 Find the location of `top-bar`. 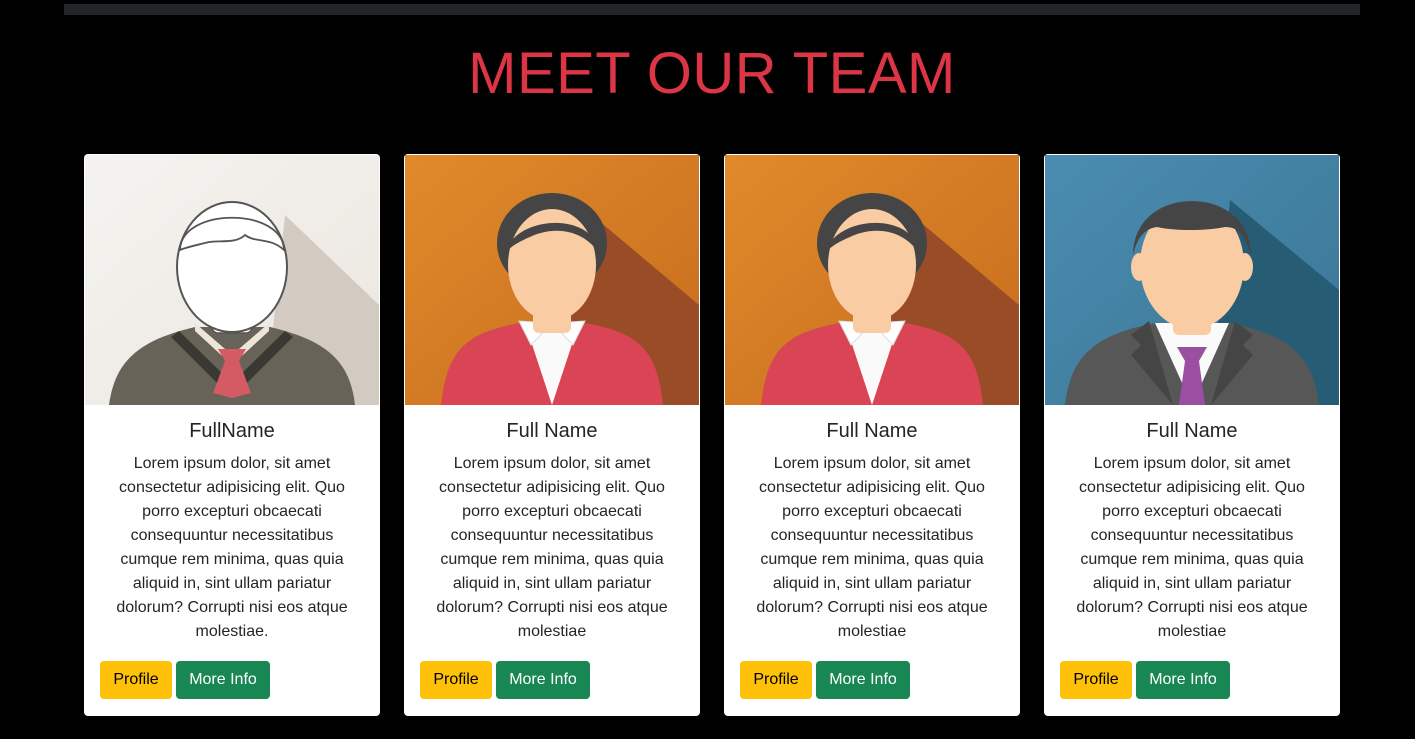

top-bar is located at coordinates (712, 9).